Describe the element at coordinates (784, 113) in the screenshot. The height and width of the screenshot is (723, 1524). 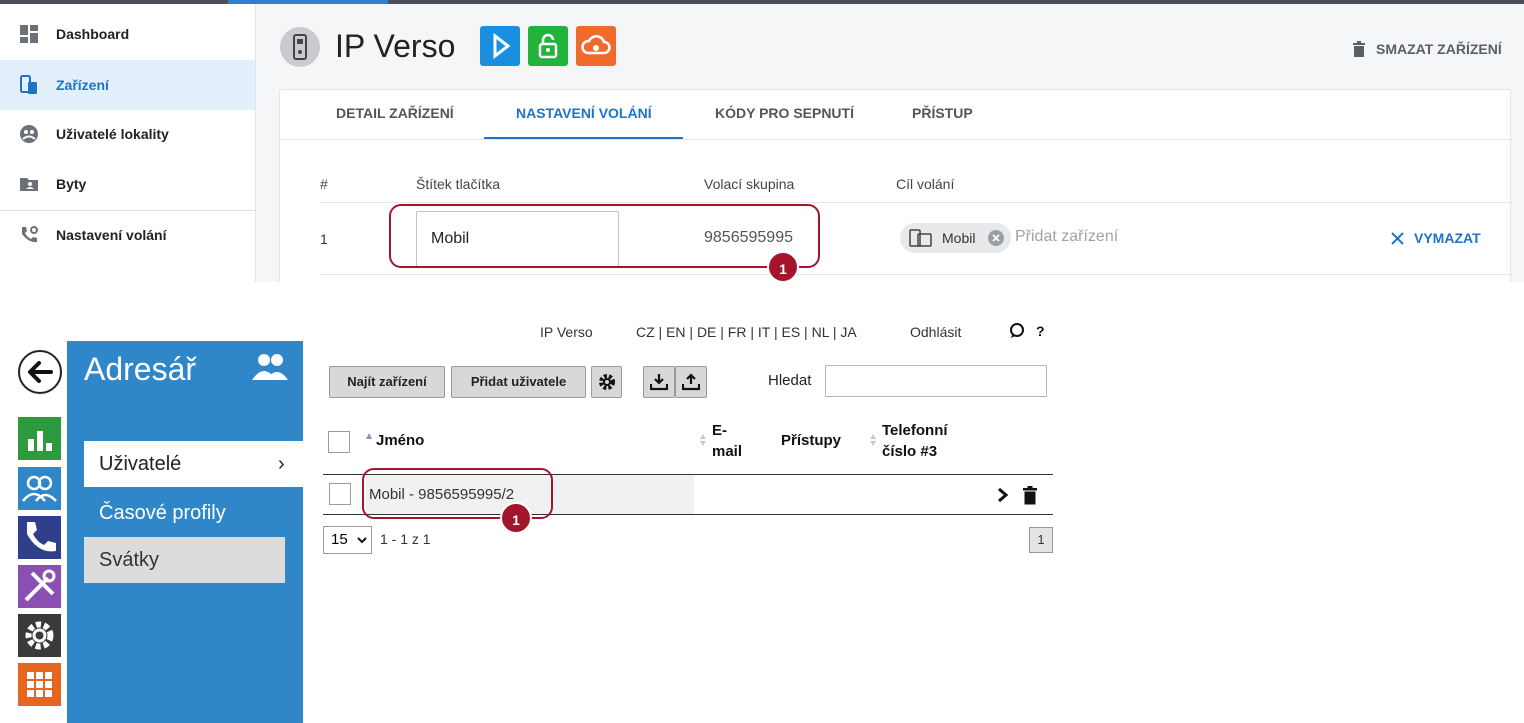
I see `tab-switch-codes: KÓDY PRO SEPNUTÍ` at that location.